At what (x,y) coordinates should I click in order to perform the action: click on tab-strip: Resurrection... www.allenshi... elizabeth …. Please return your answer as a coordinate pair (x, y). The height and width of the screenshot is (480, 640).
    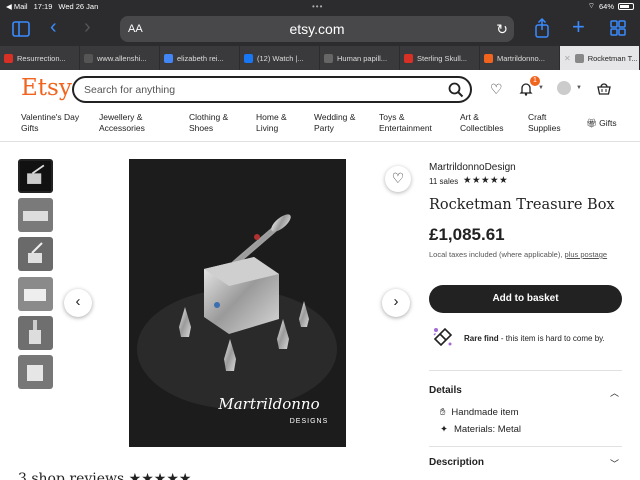
    Looking at the image, I should click on (320, 58).